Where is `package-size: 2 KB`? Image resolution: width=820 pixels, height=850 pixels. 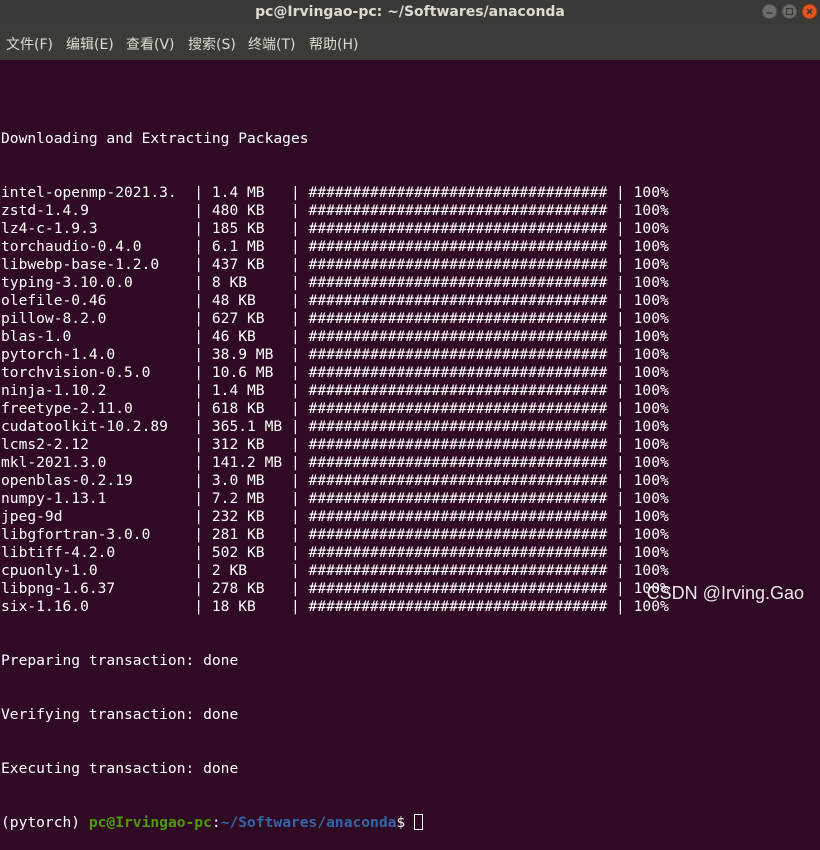 package-size: 2 KB is located at coordinates (247, 570).